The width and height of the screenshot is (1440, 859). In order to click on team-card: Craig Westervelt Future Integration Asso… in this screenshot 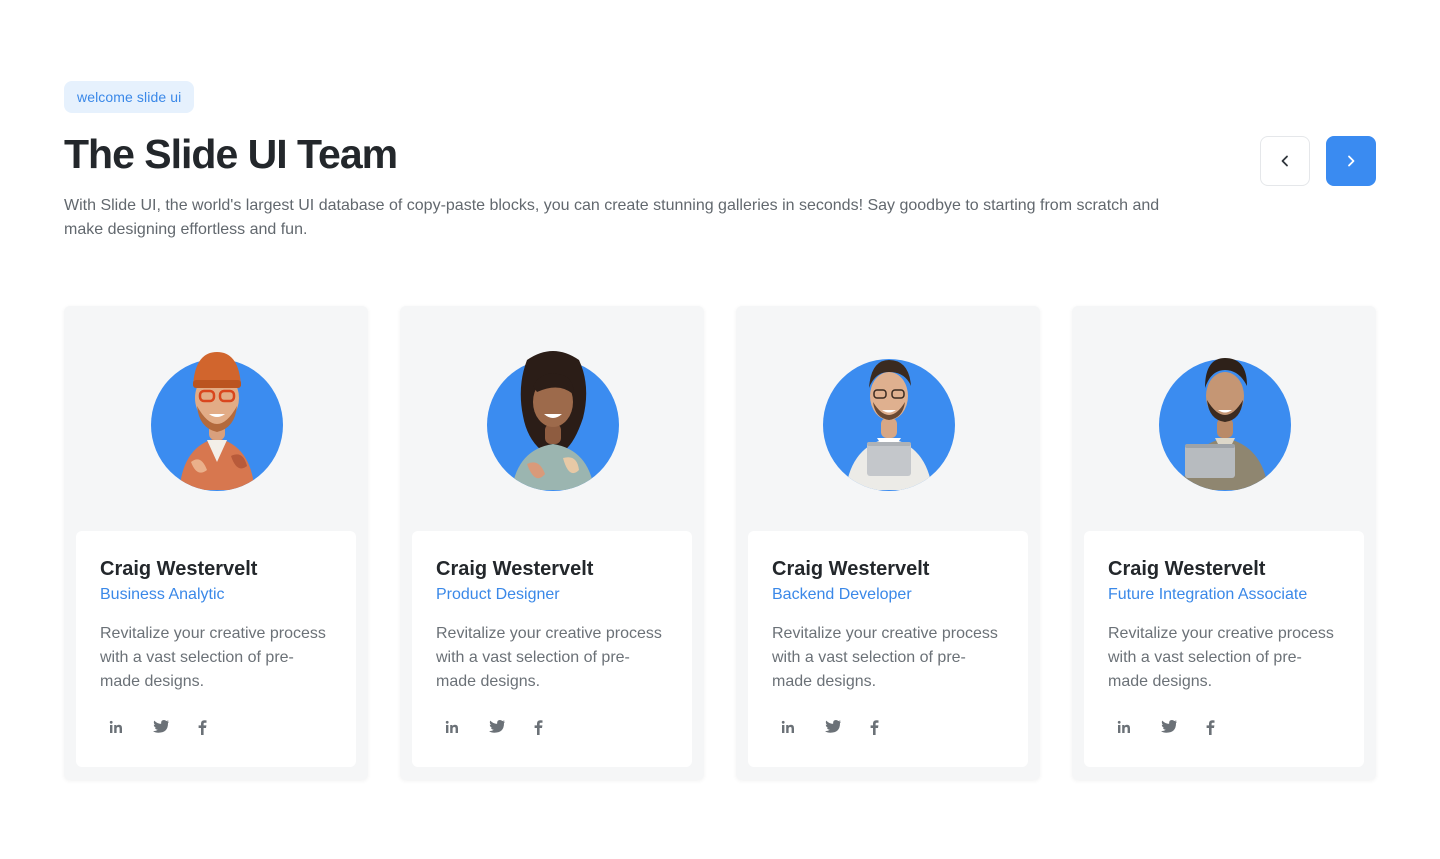, I will do `click(1224, 543)`.